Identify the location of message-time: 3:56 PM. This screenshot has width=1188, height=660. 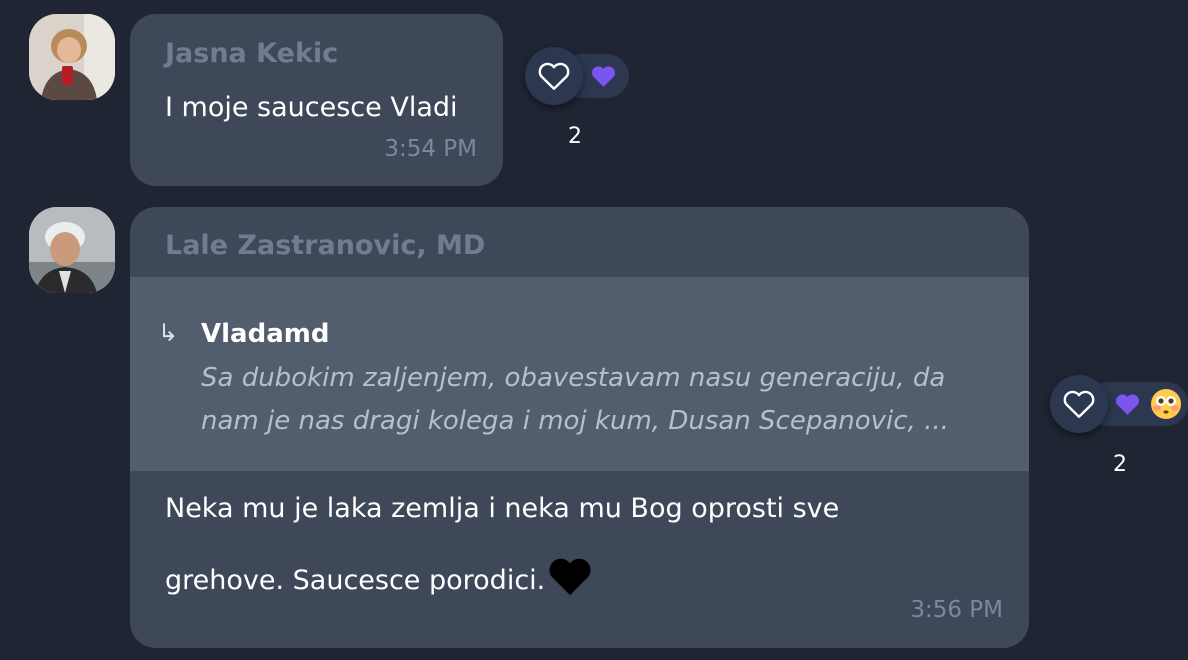
(956, 610).